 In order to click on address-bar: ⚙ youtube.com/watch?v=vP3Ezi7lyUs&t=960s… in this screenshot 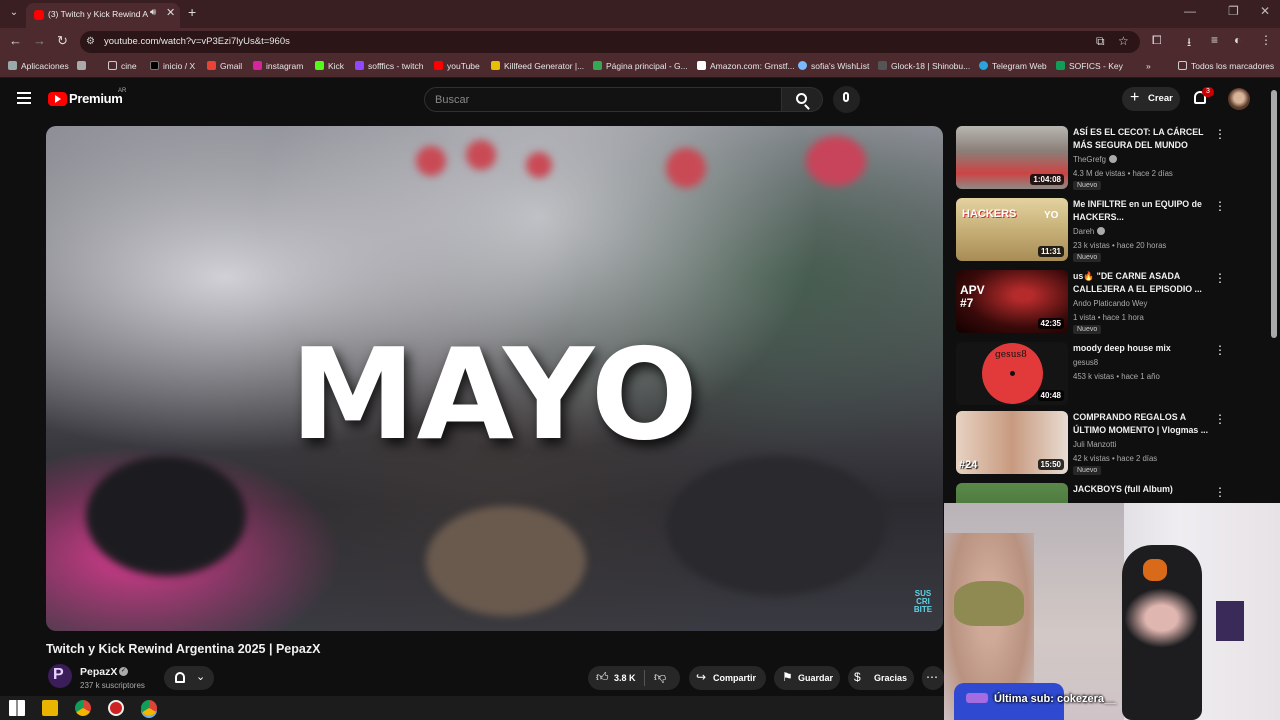, I will do `click(610, 42)`.